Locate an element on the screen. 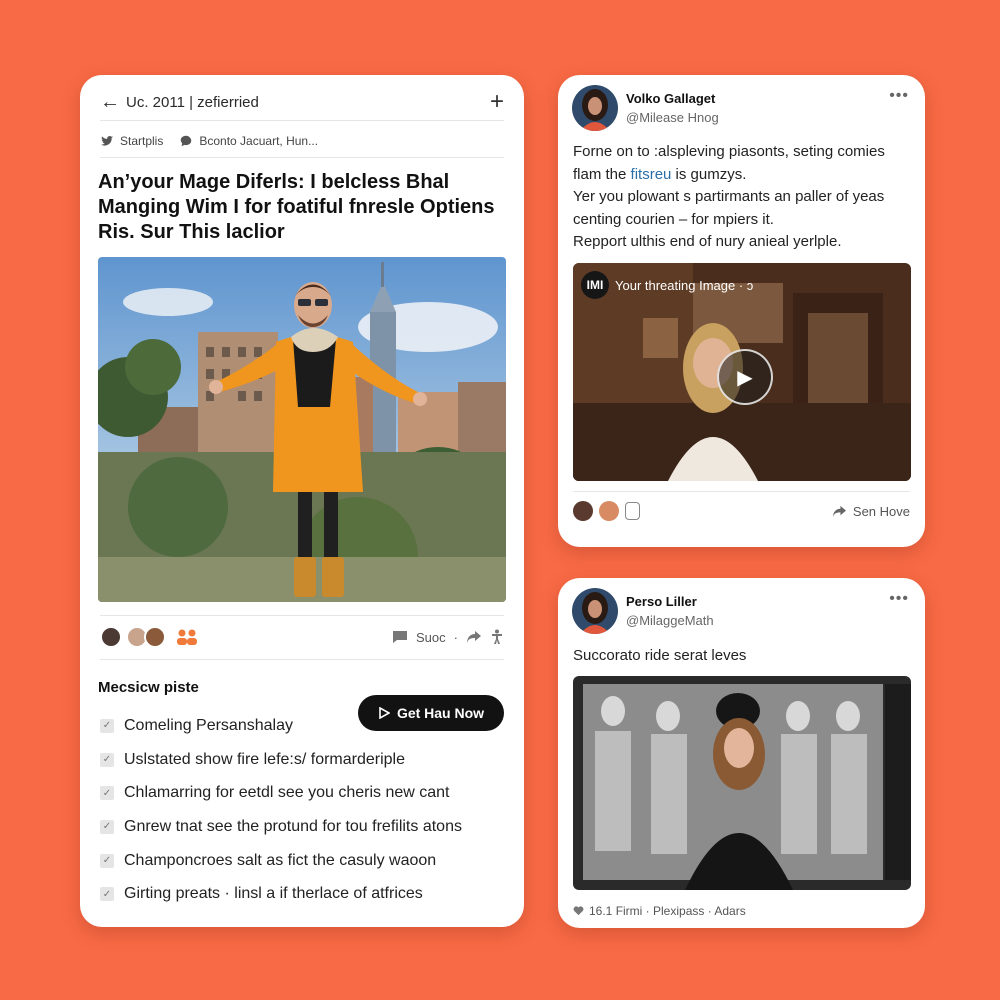 The height and width of the screenshot is (1000, 1000). post-text-fragment: is gumzys. is located at coordinates (709, 174).